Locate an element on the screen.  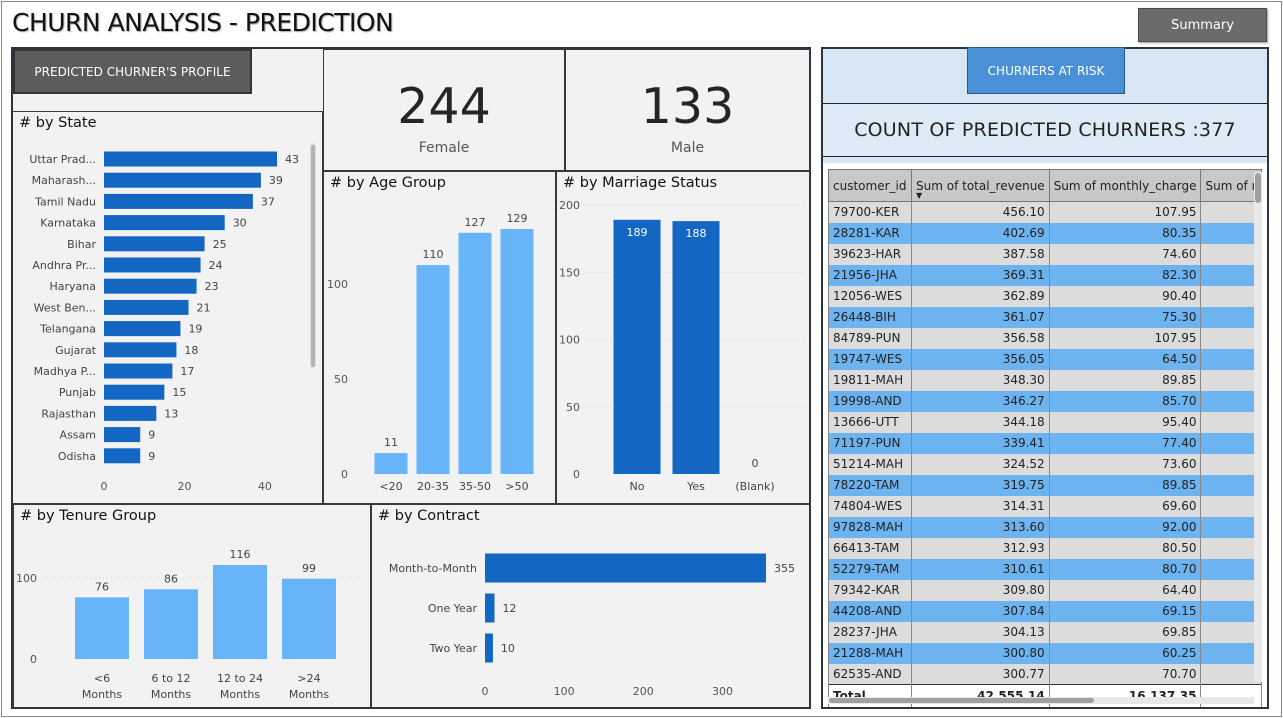
table-row: 13666-UTT 344.18 95.40 is located at coordinates (1045, 422).